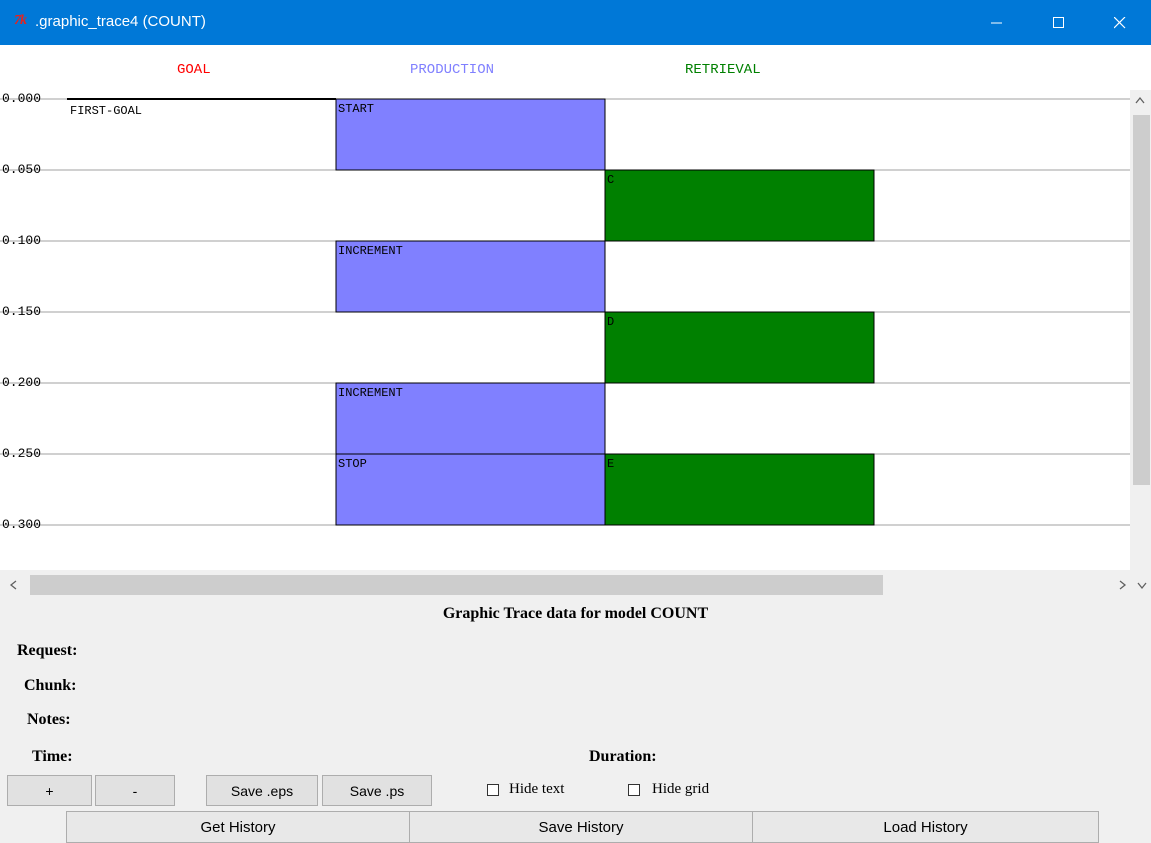 This screenshot has height=843, width=1151. Describe the element at coordinates (575, 22) in the screenshot. I see `title-bar: 7k .graphic_trace4 (COUNT)` at that location.